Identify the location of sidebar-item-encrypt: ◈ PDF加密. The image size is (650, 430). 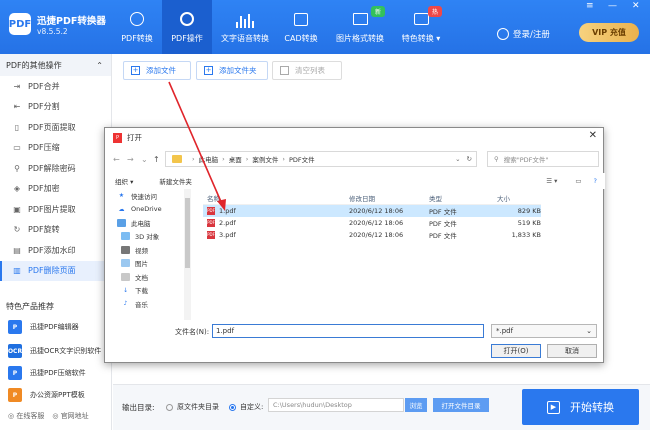
(55, 189).